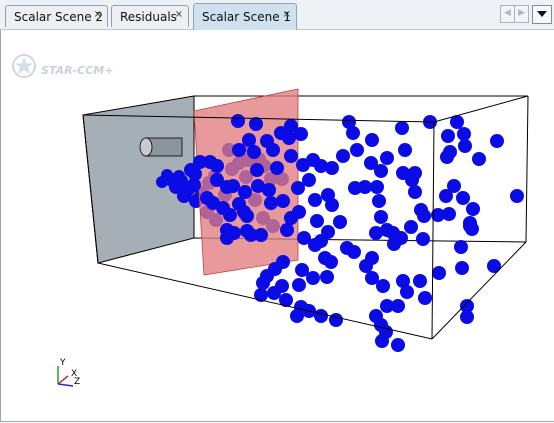 This screenshot has height=423, width=554. I want to click on y-axis-label: Y, so click(62, 363).